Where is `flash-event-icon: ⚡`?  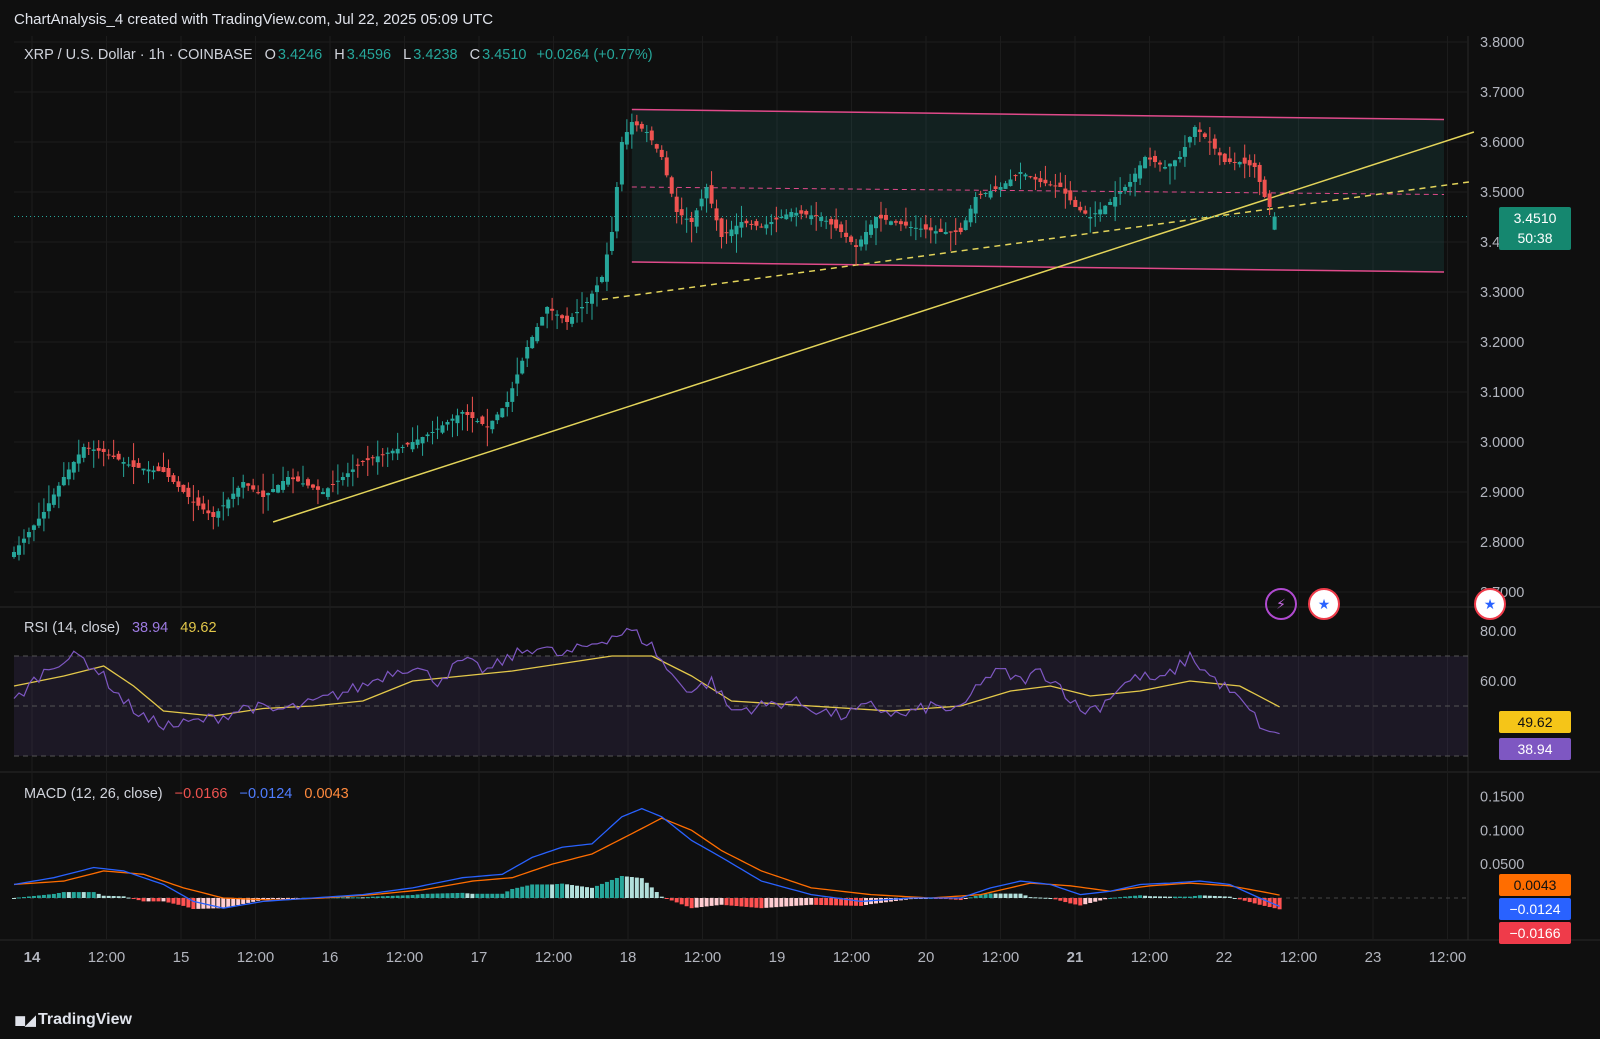
flash-event-icon: ⚡ is located at coordinates (1281, 604).